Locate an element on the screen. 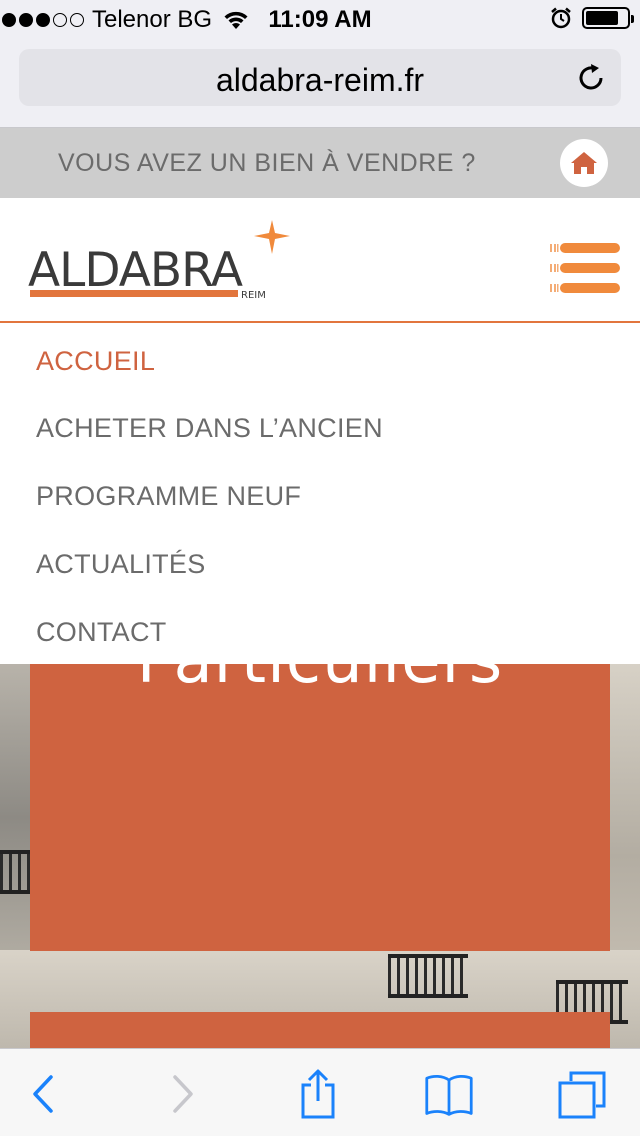 The width and height of the screenshot is (640, 1136). browser-address-bar: aldabra-reim.fr is located at coordinates (320, 84).